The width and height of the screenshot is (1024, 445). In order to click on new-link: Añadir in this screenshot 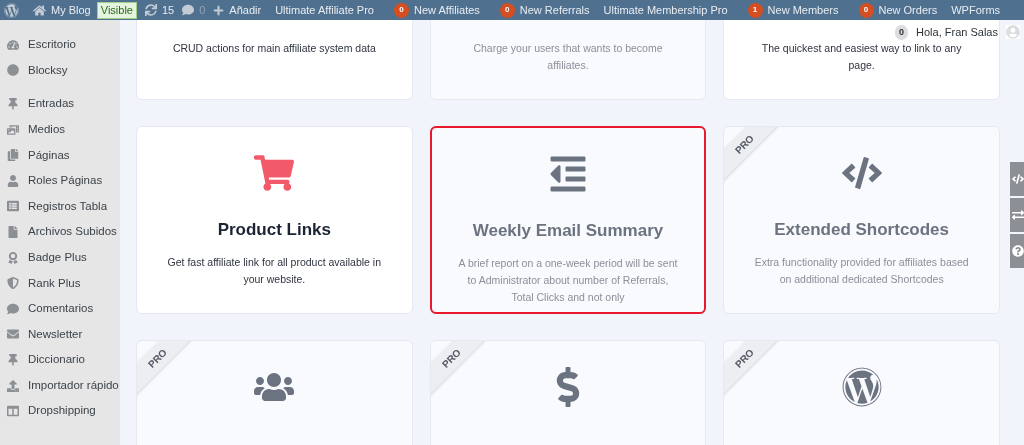, I will do `click(237, 10)`.